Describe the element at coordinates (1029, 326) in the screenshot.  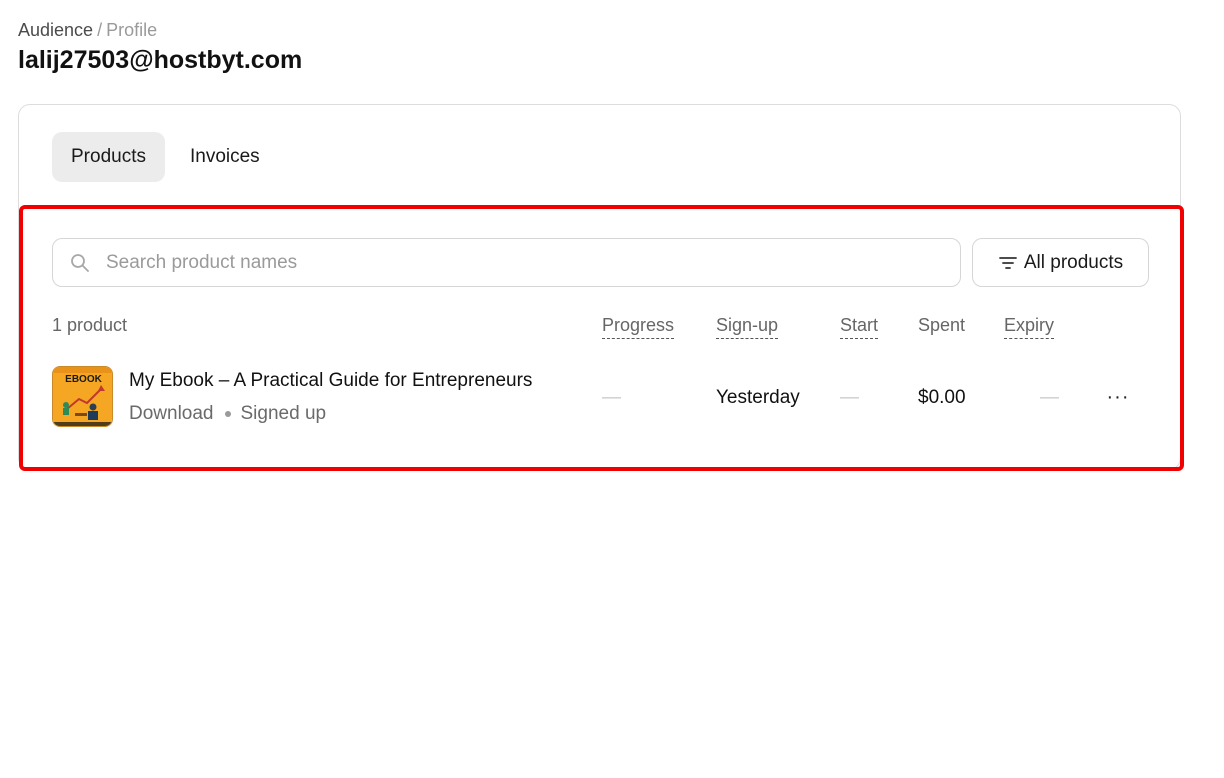
I see `column-header-expiry: Expiry` at that location.